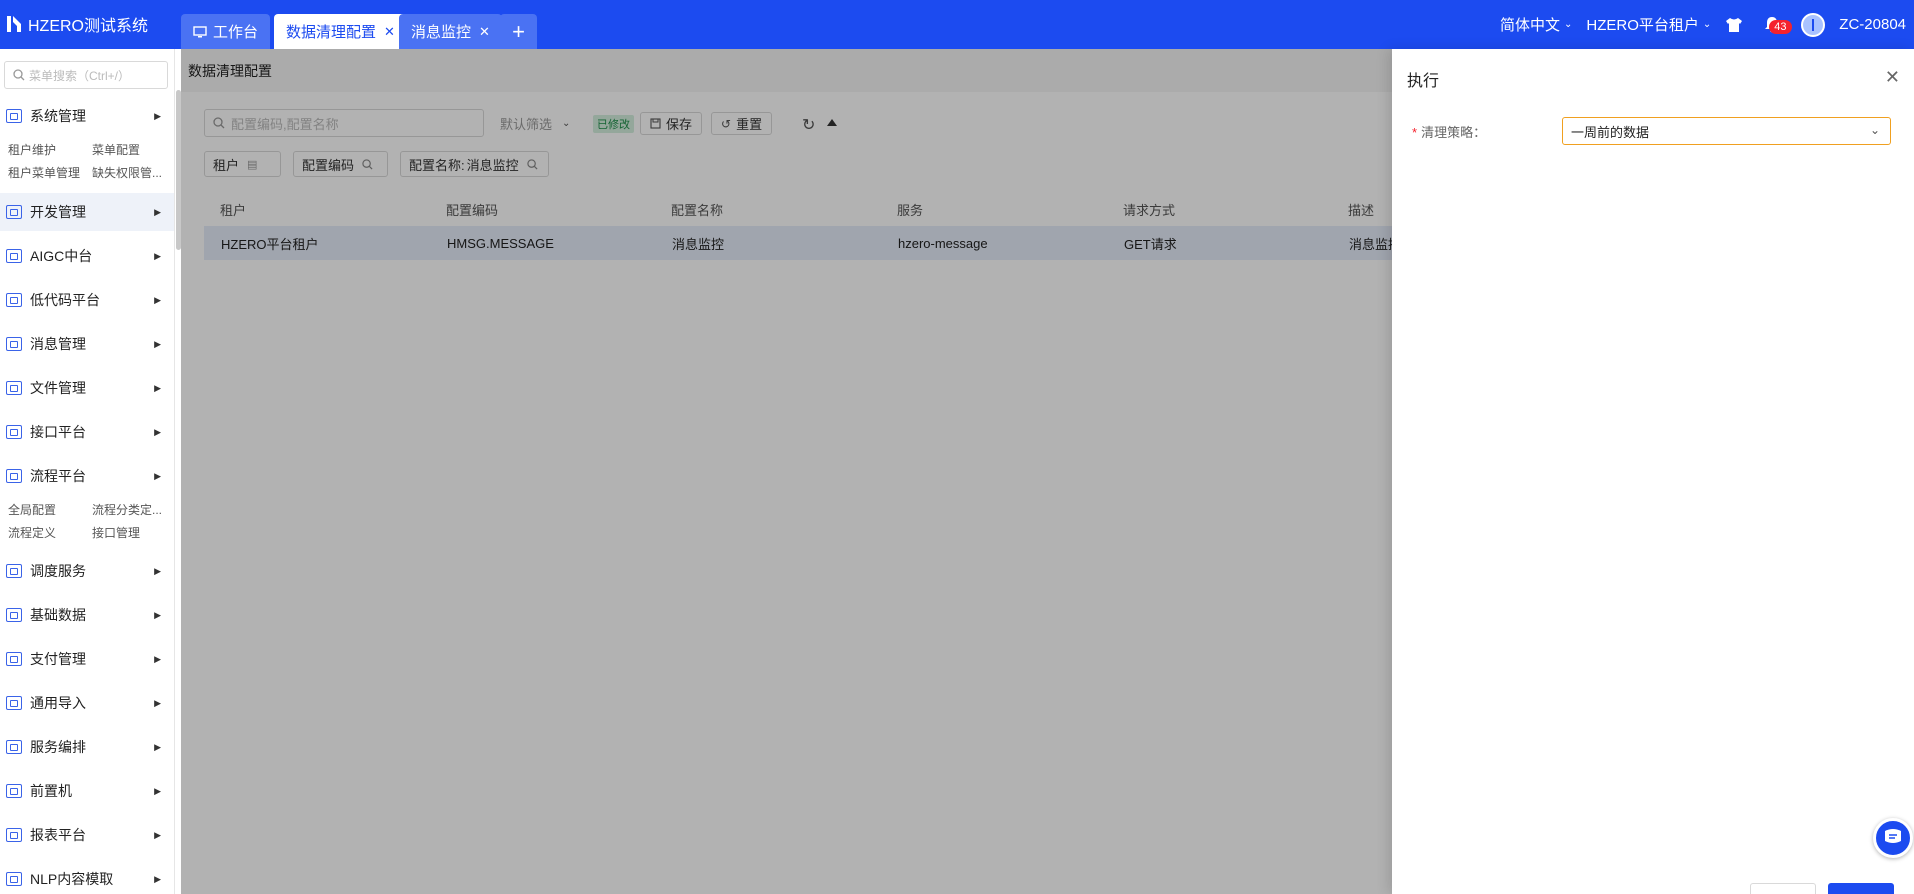 This screenshot has width=1914, height=894. I want to click on search-placeholder: 菜单搜索（Ctrl+/）, so click(80, 75).